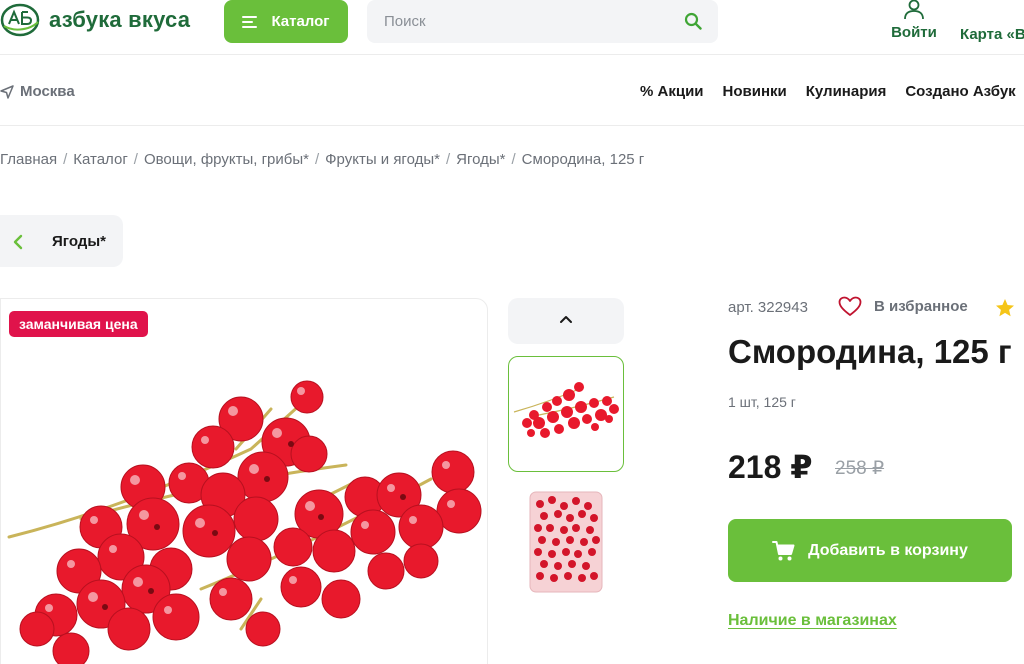 The width and height of the screenshot is (1024, 664). Describe the element at coordinates (768, 307) in the screenshot. I see `product-sku: арт. 322943` at that location.